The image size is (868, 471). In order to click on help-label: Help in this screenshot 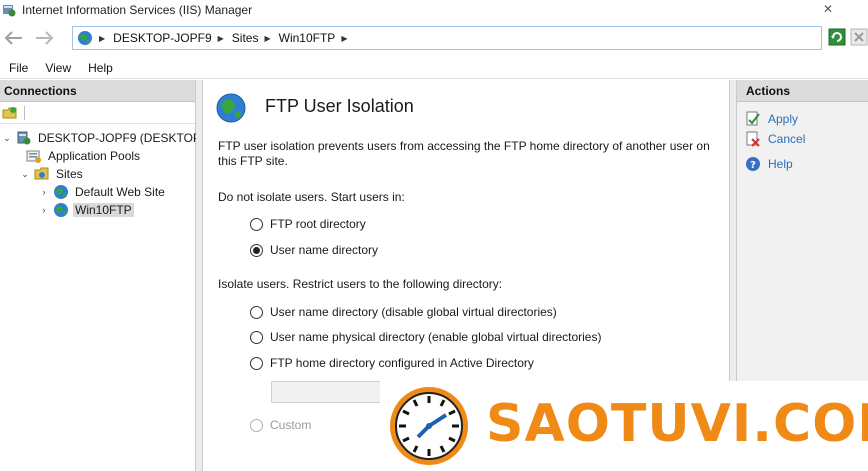, I will do `click(780, 164)`.